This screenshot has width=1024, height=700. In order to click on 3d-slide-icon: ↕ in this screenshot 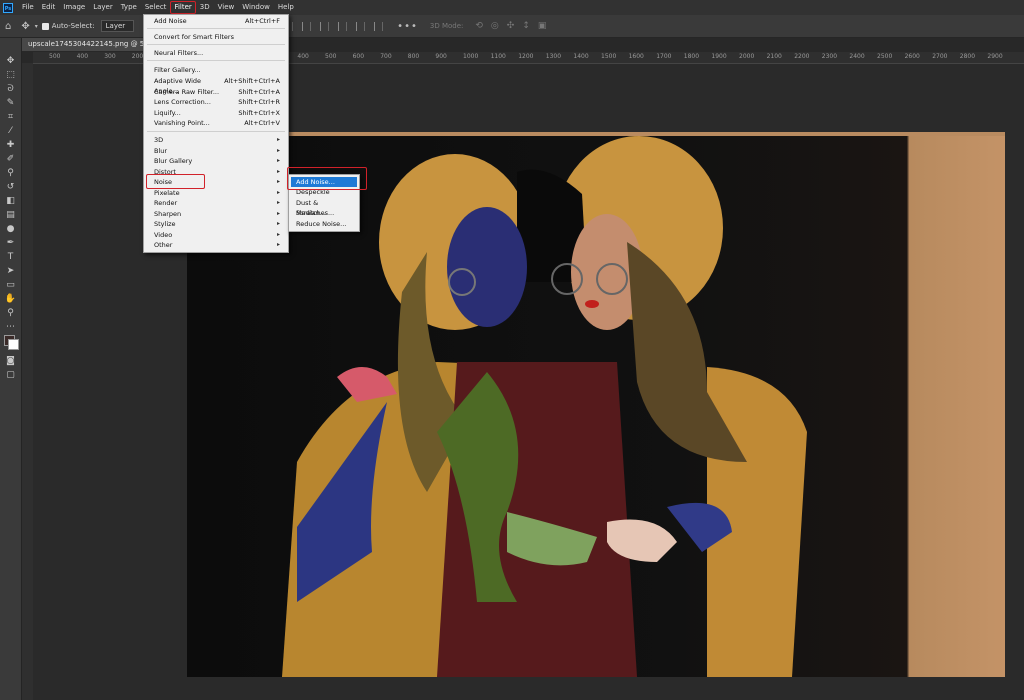, I will do `click(526, 26)`.